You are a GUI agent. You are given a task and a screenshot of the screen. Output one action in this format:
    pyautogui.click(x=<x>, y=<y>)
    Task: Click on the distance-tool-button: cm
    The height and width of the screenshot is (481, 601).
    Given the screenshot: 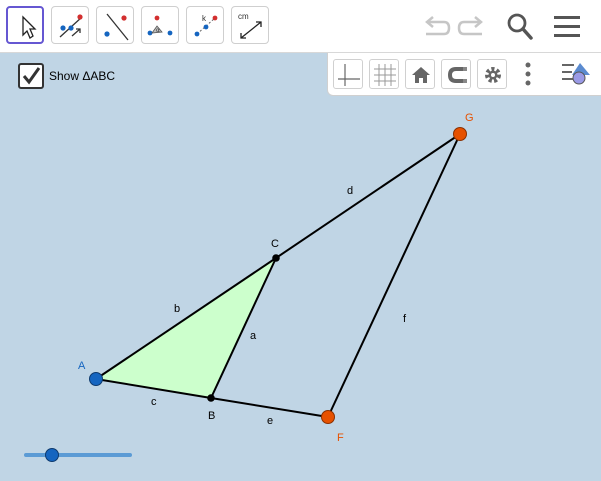 What is the action you would take?
    pyautogui.click(x=250, y=25)
    